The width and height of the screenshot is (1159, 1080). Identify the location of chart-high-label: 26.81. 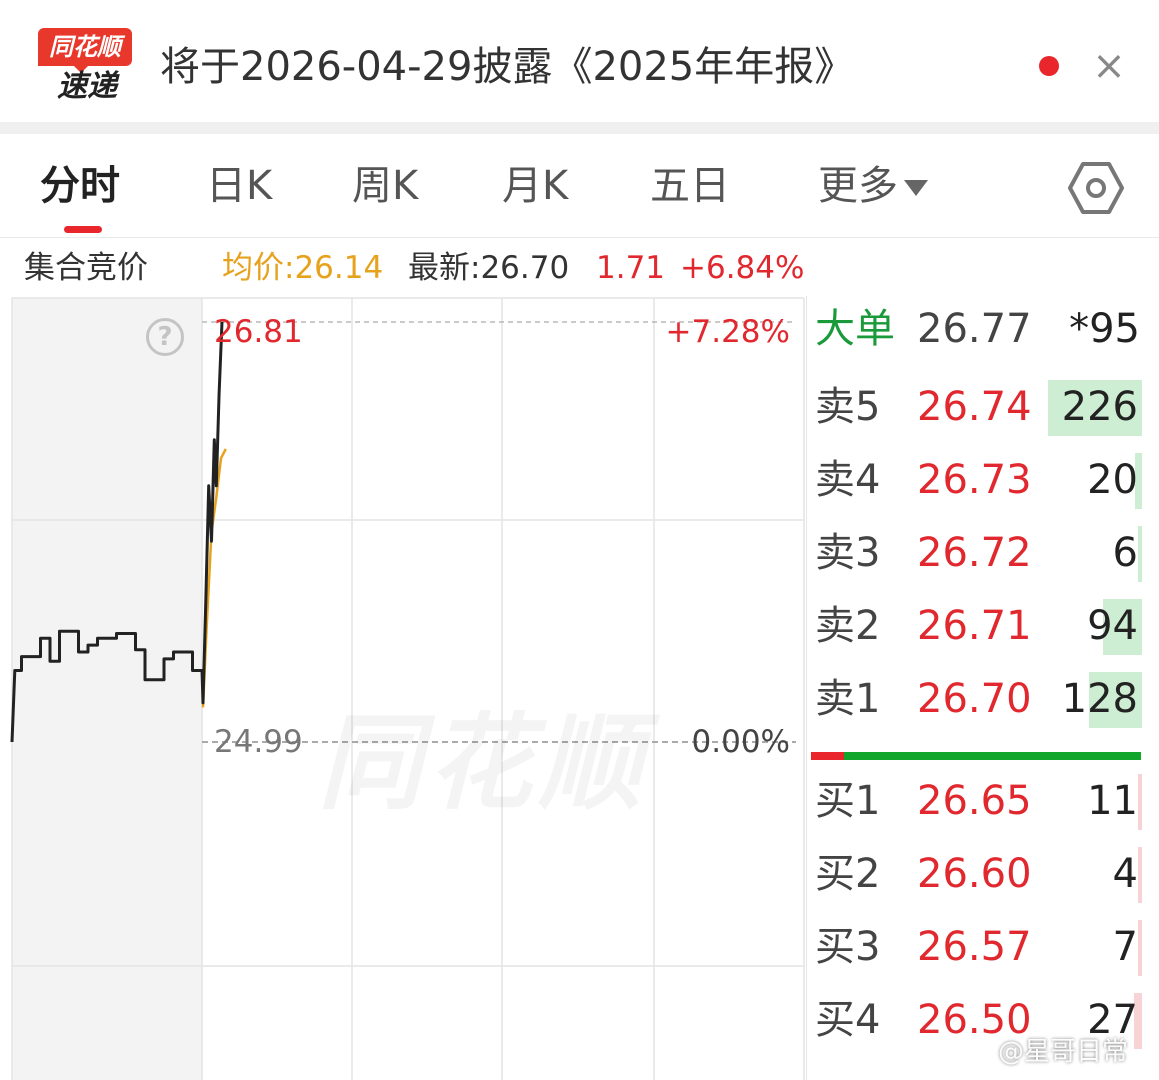
(258, 332).